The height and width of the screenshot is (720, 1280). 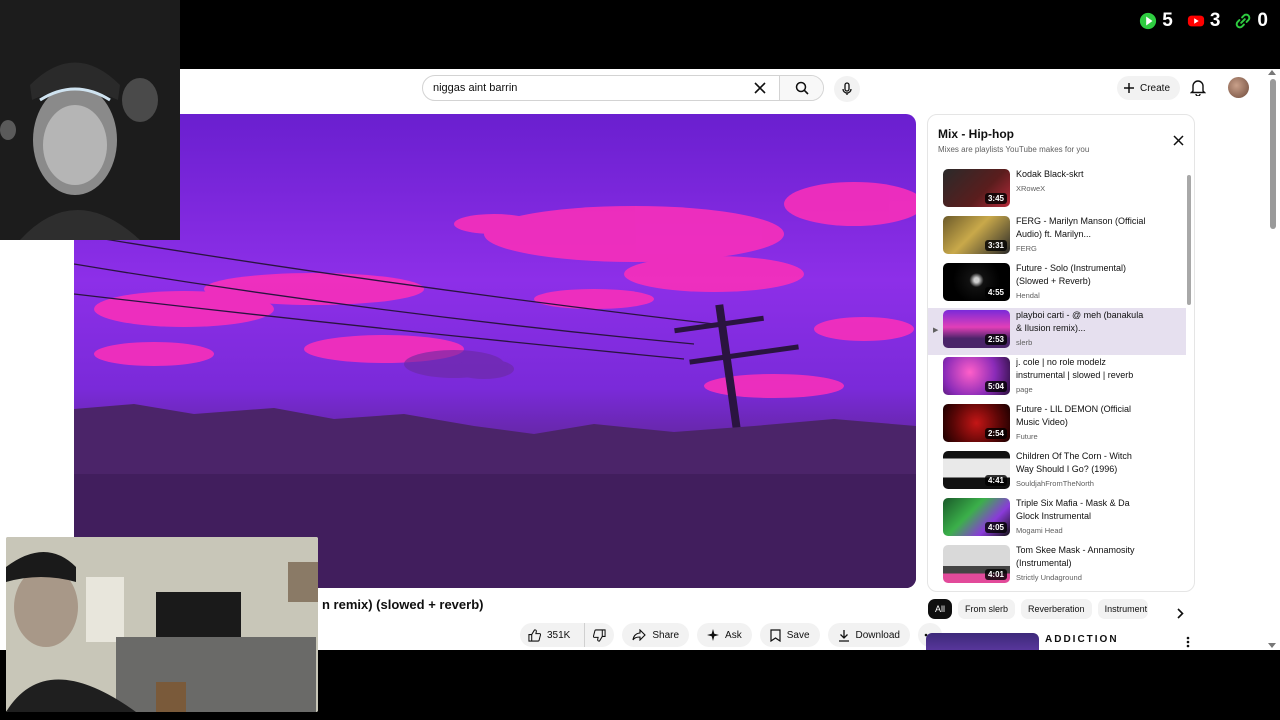 I want to click on video-actions: 351K Share Ask Save Download, so click(x=731, y=635).